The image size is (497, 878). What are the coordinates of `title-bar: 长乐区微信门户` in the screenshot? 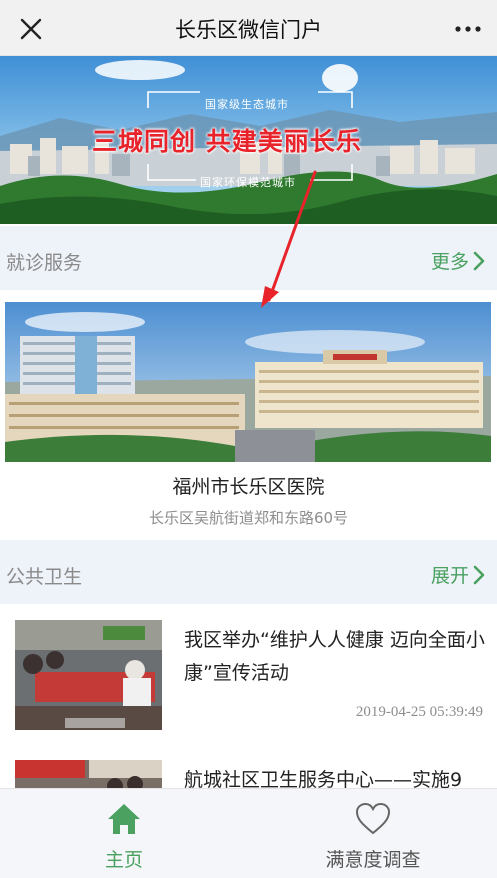 It's located at (248, 28).